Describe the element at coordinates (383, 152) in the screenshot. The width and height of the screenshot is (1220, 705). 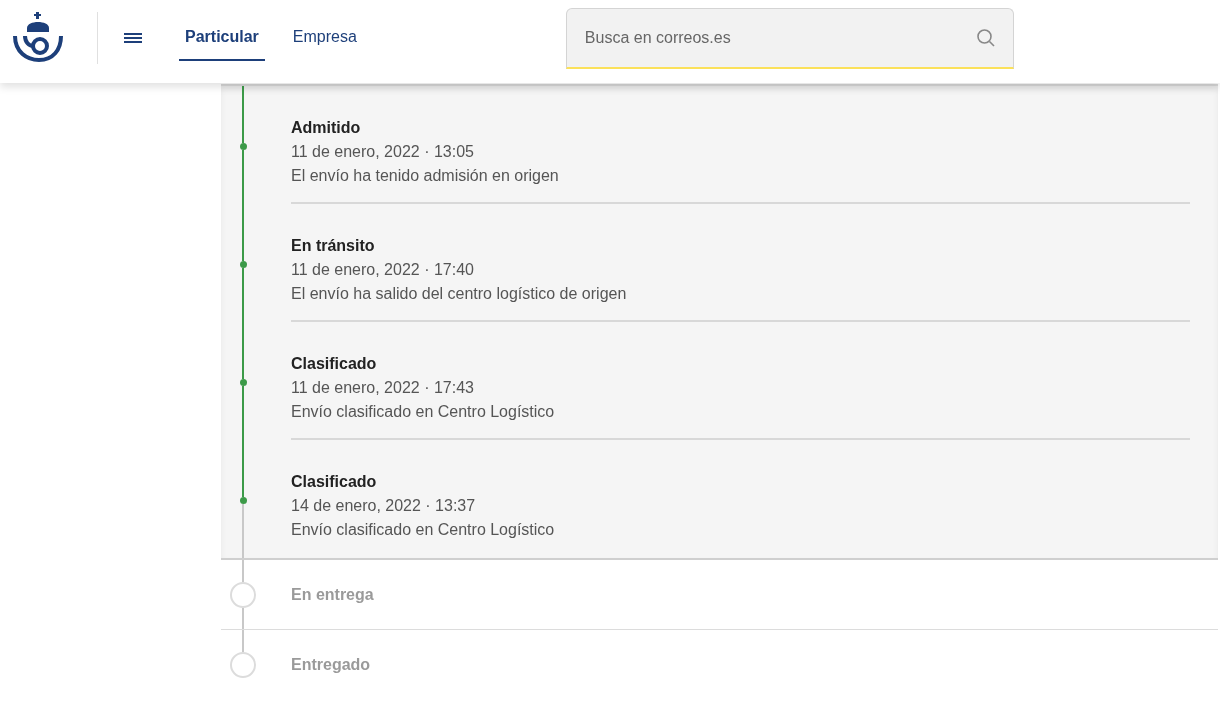
I see `step-date: 11 de enero, 2022 · 13:05` at that location.